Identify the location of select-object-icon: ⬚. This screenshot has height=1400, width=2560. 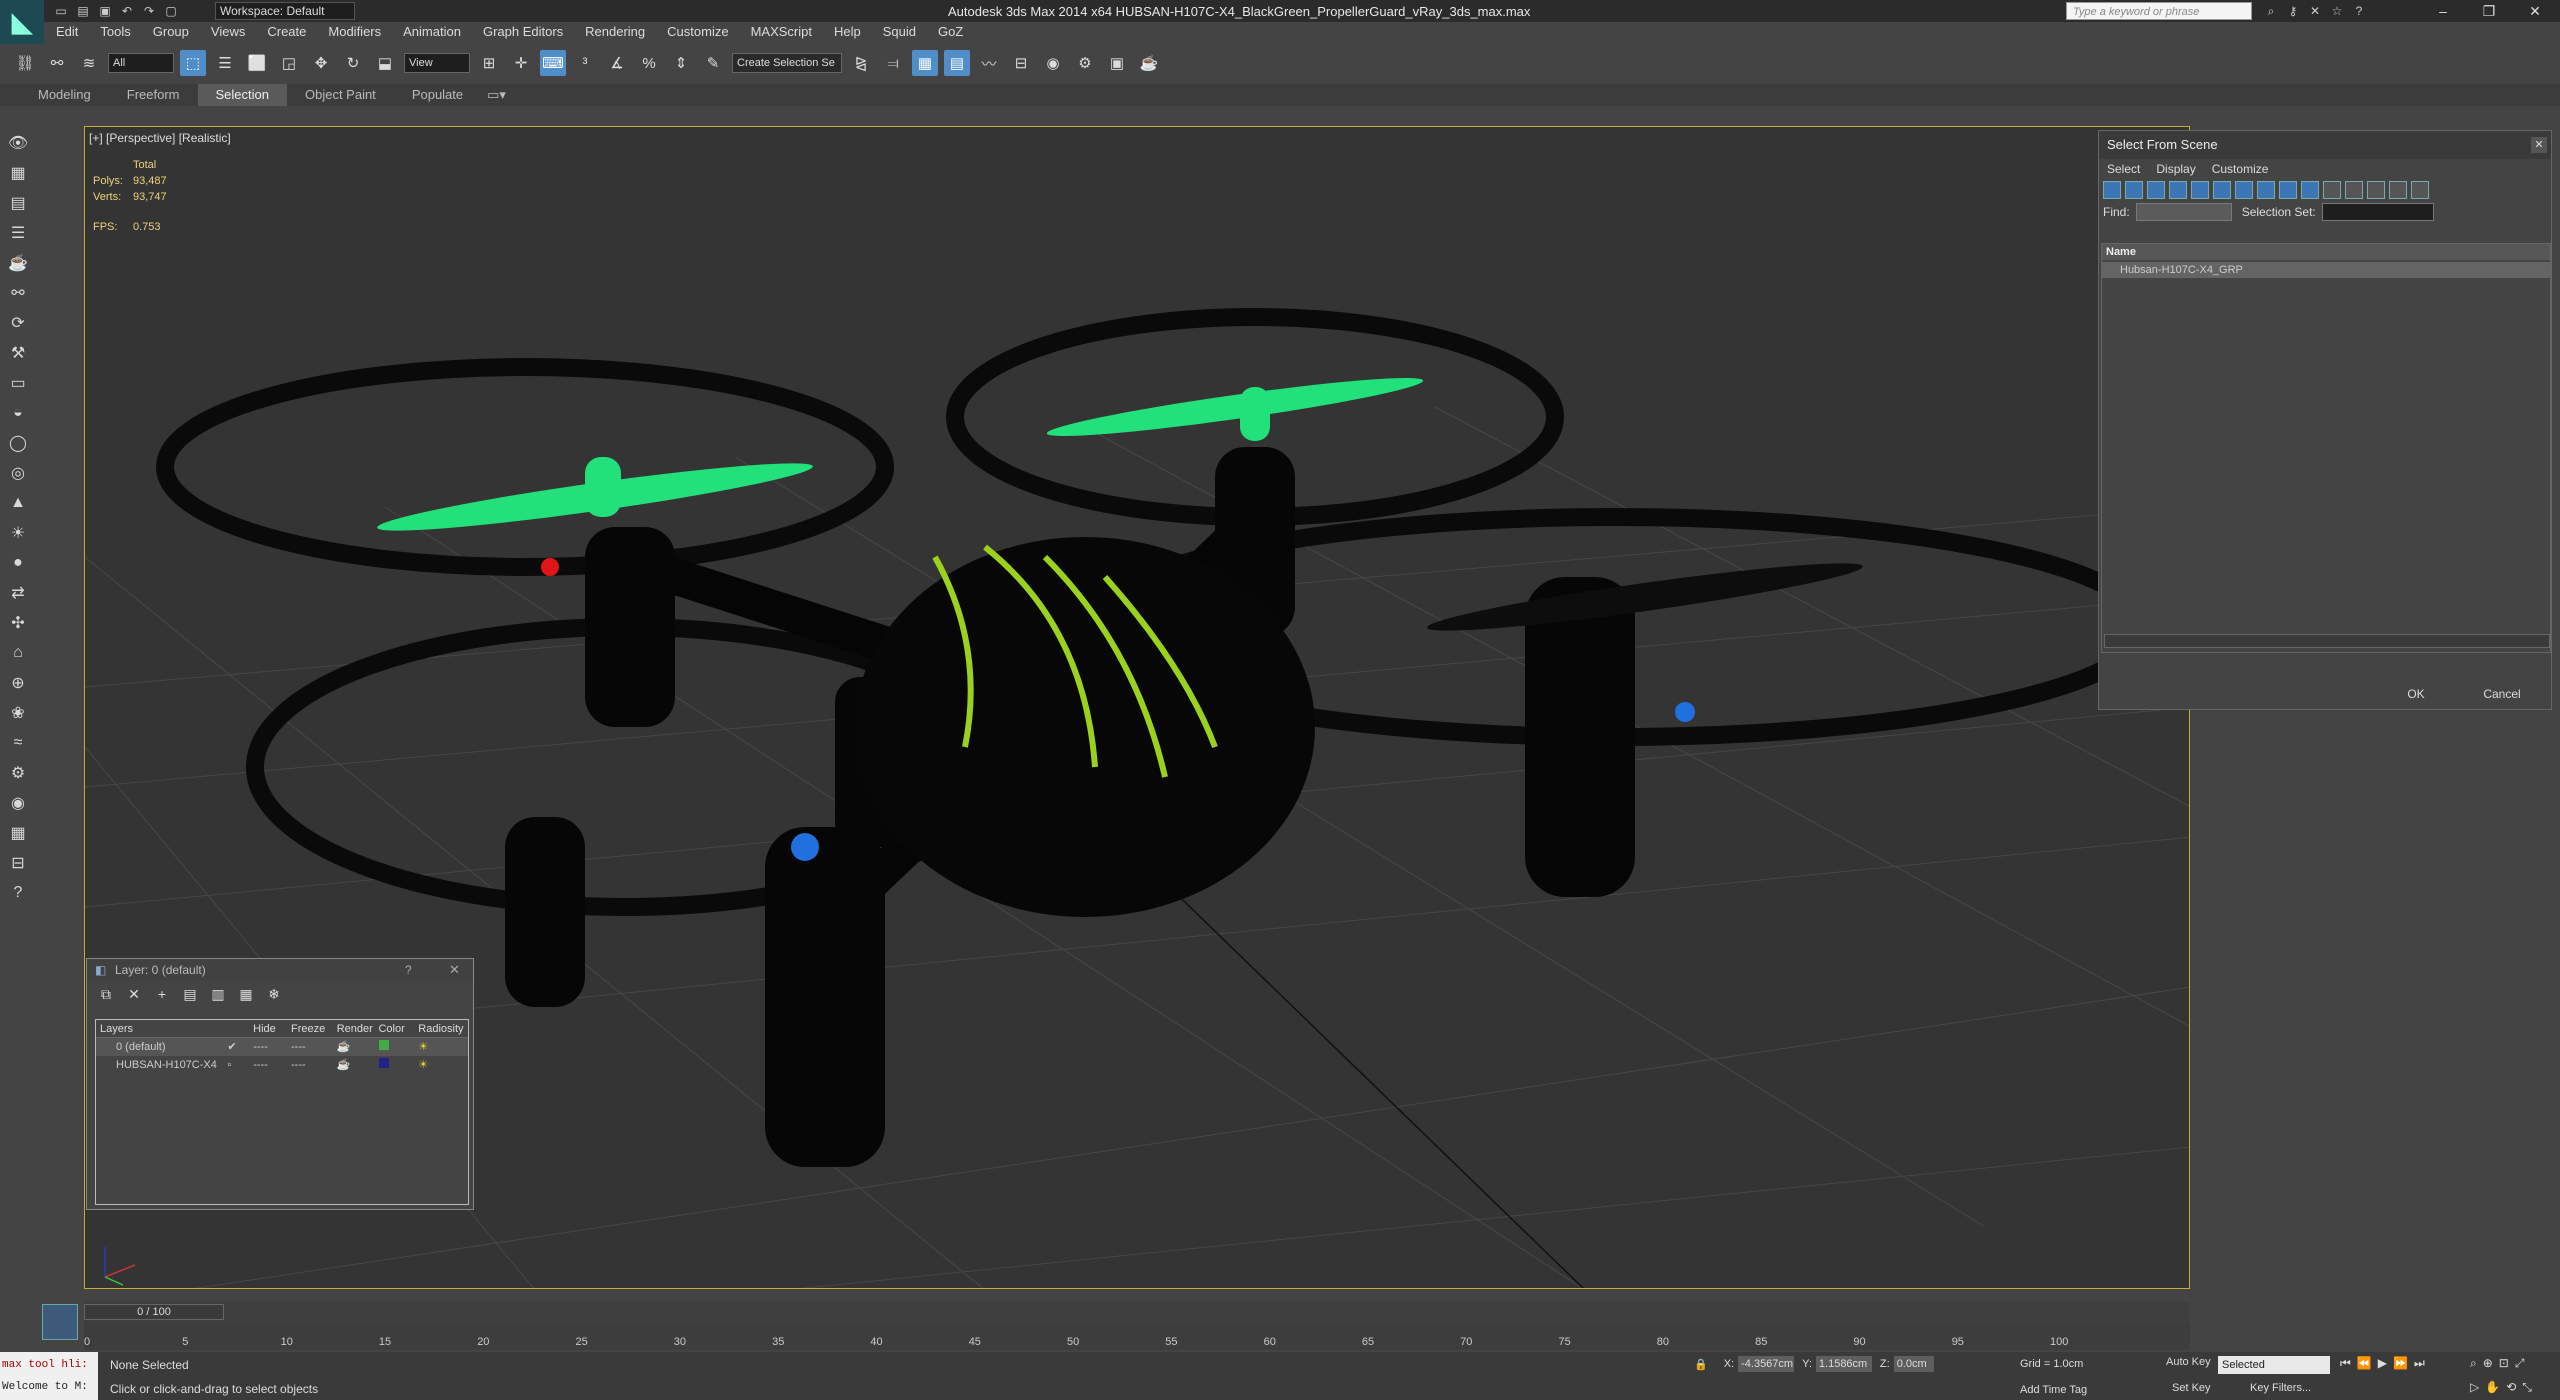
(193, 63).